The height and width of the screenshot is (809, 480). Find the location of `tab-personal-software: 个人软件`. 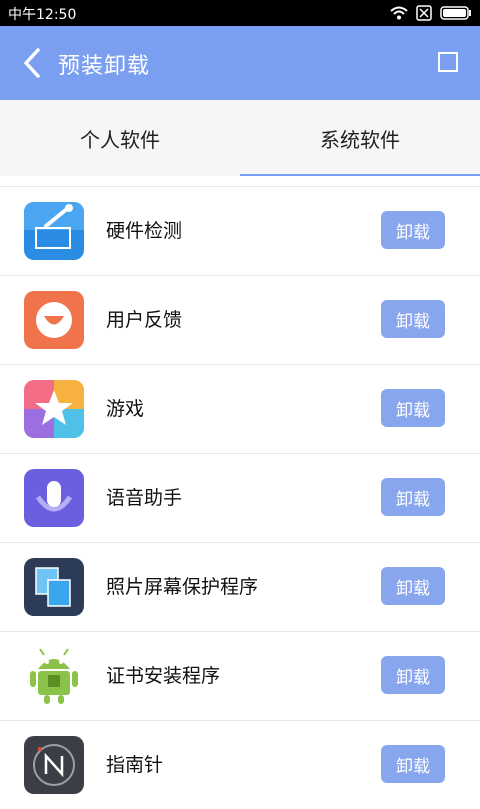

tab-personal-software: 个人软件 is located at coordinates (120, 138).